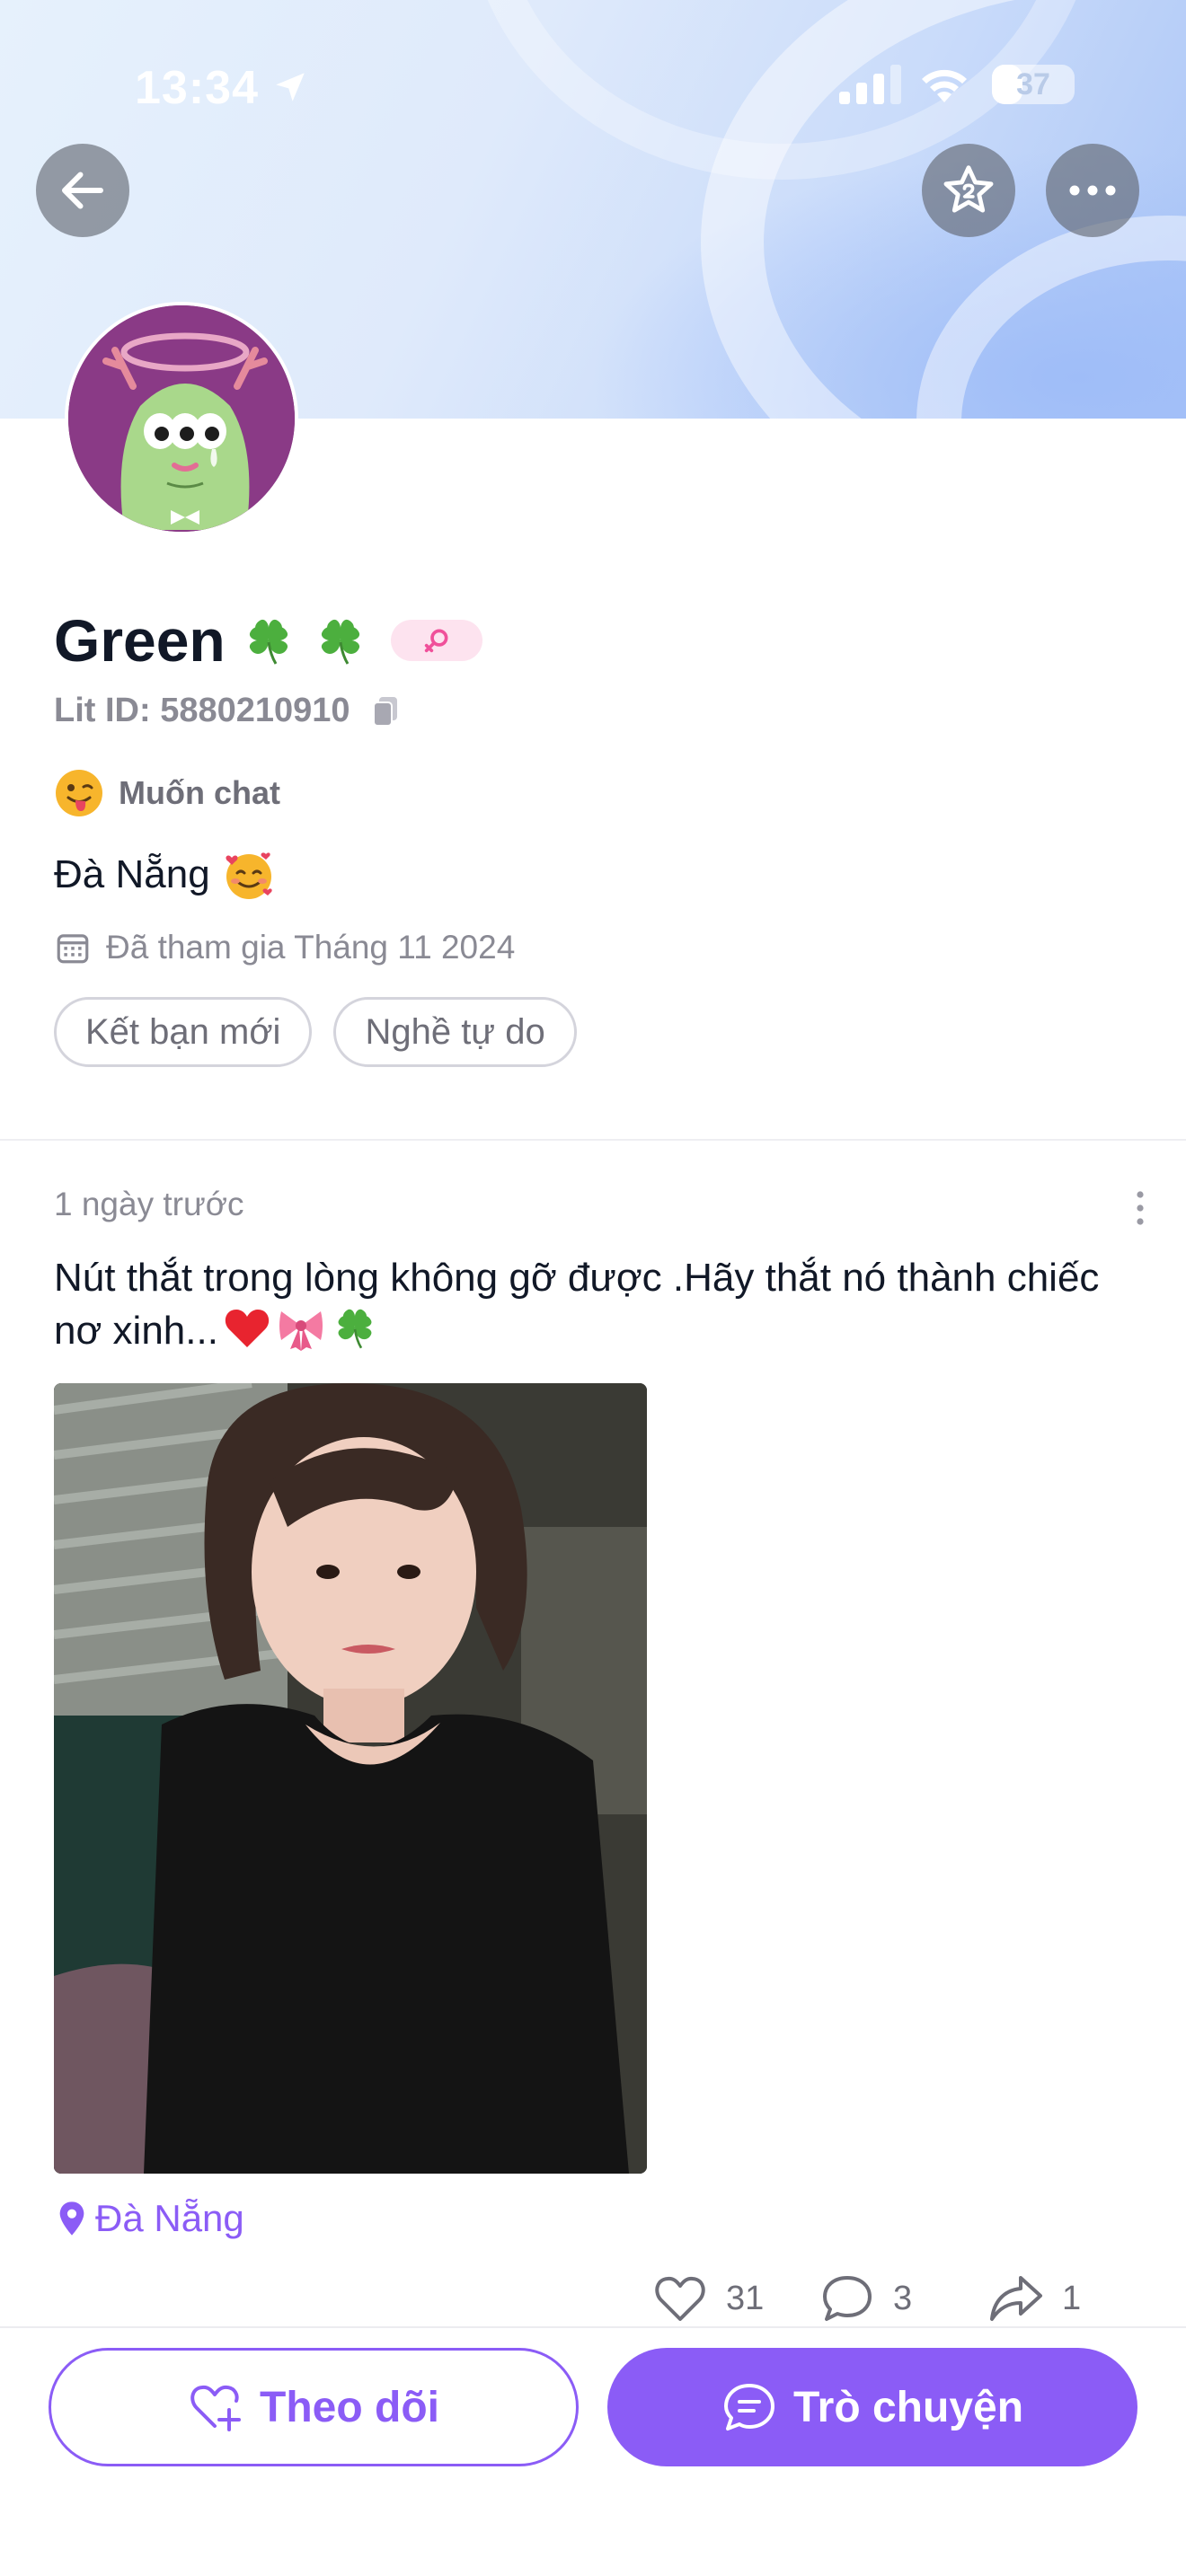 The image size is (1186, 2576). I want to click on chat-button: Trò chuyện, so click(872, 2407).